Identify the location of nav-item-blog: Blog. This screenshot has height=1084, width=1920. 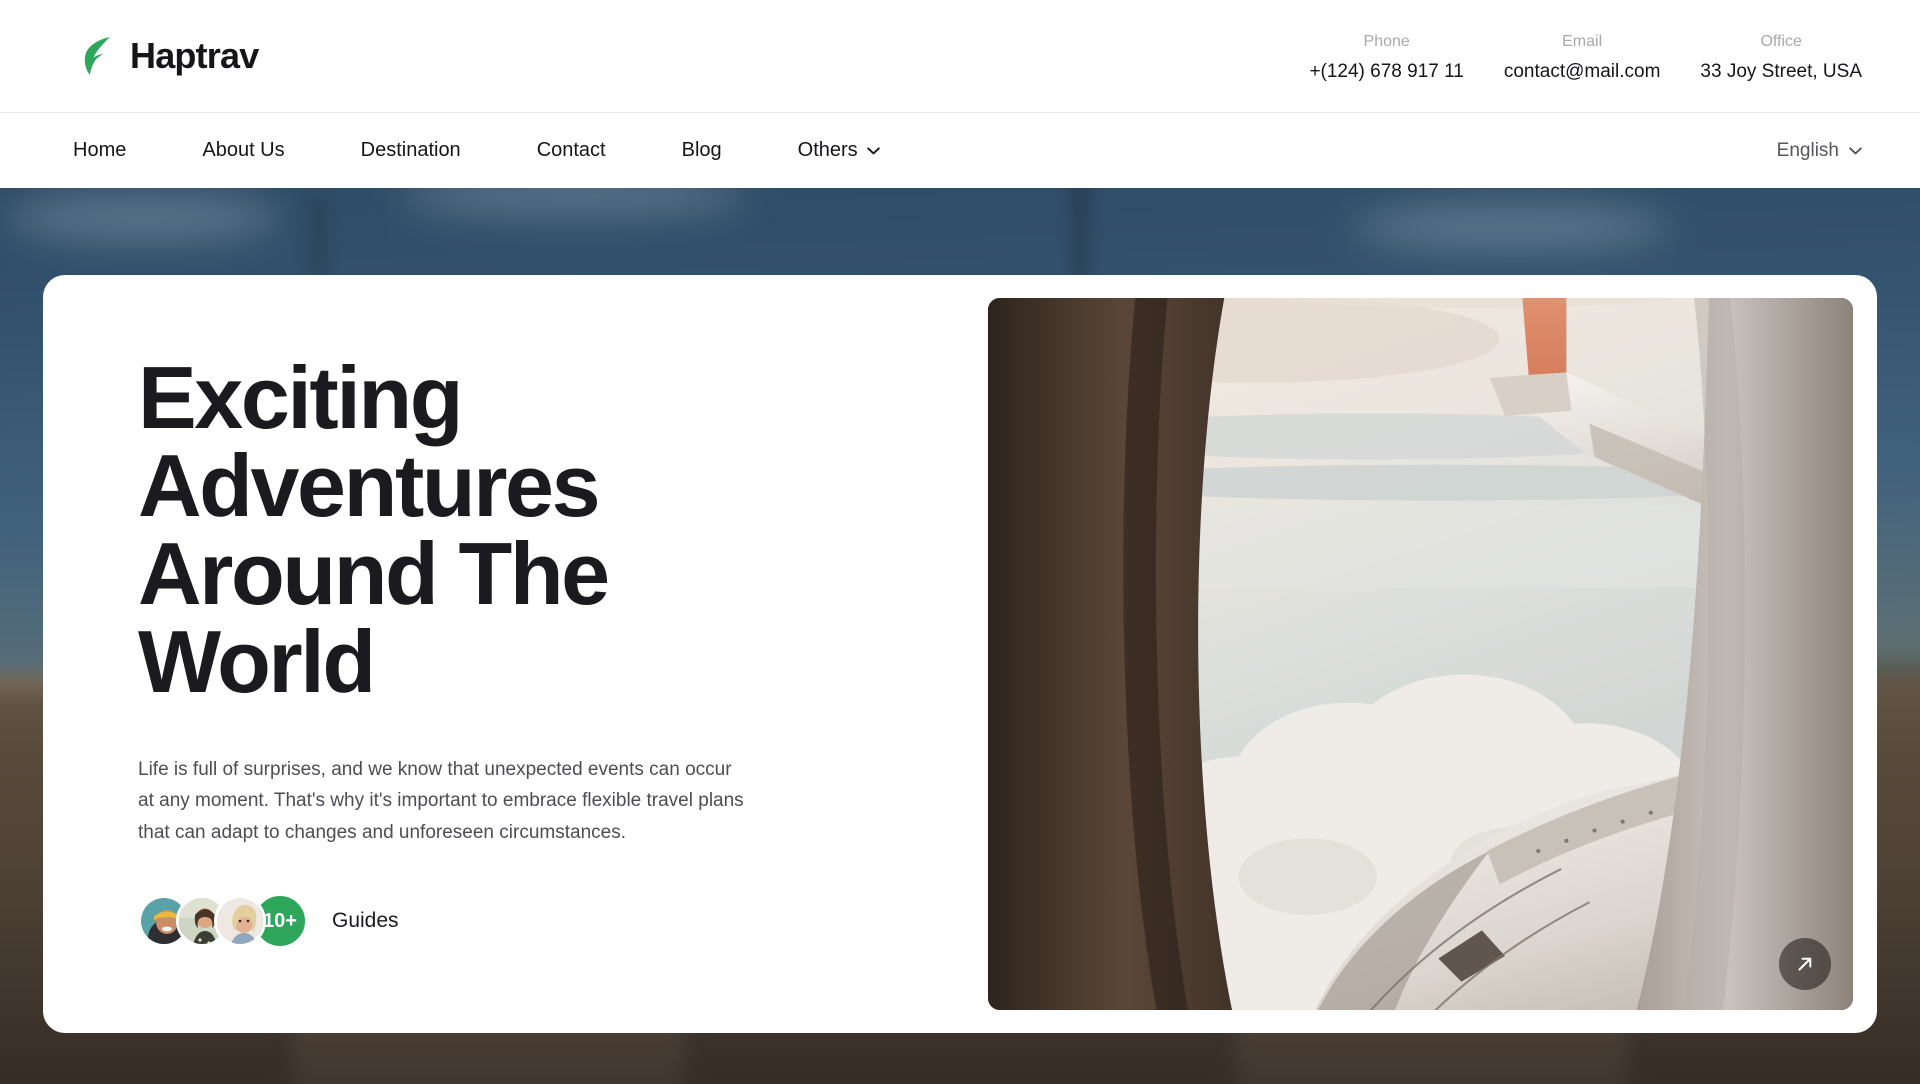
(702, 150).